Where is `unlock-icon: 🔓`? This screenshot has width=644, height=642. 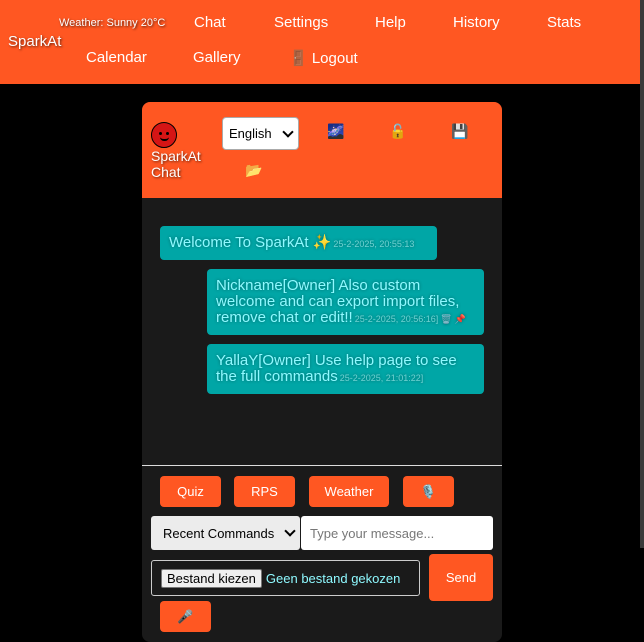 unlock-icon: 🔓 is located at coordinates (397, 131).